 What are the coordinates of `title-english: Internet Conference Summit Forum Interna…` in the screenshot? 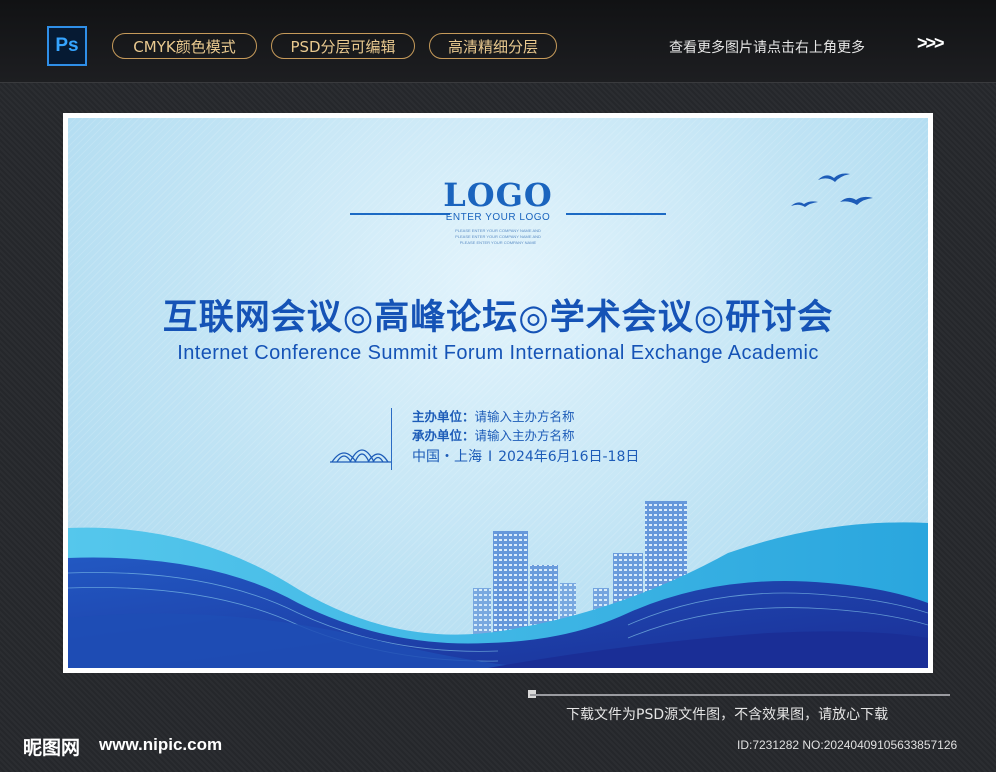 It's located at (498, 353).